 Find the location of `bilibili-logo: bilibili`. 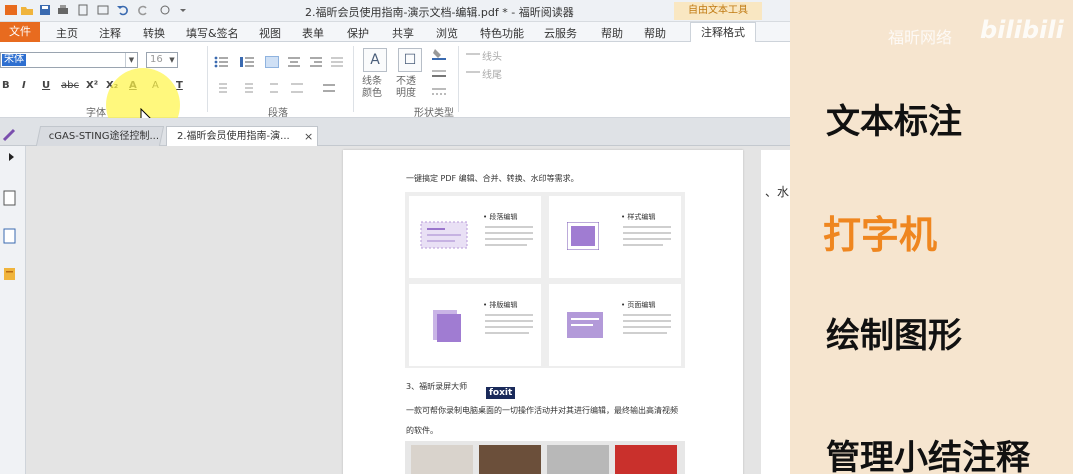

bilibili-logo: bilibili is located at coordinates (1022, 30).